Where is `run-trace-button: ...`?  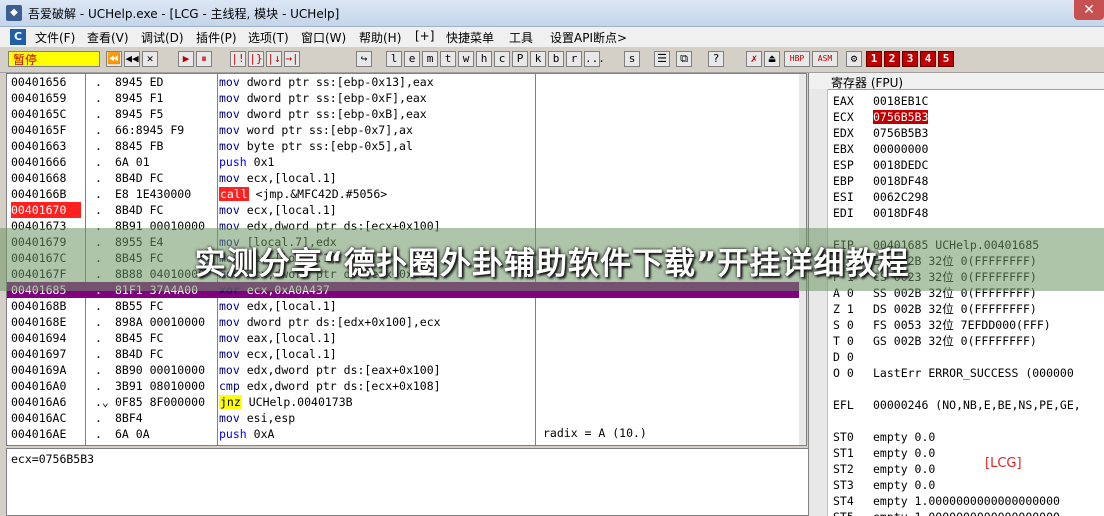
run-trace-button: ... is located at coordinates (594, 59).